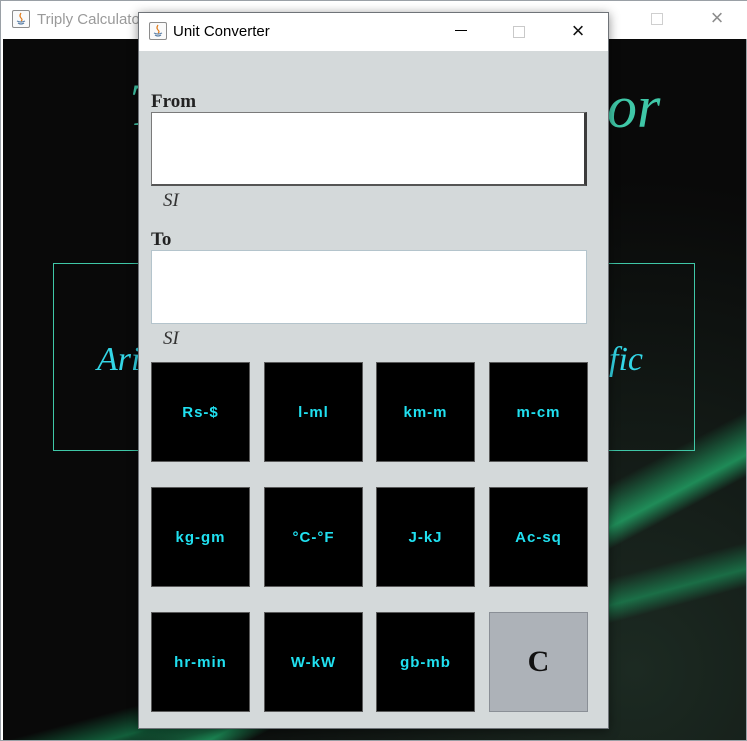 Image resolution: width=747 pixels, height=741 pixels. What do you see at coordinates (538, 412) in the screenshot?
I see `metre-centimetre-button: m-cm` at bounding box center [538, 412].